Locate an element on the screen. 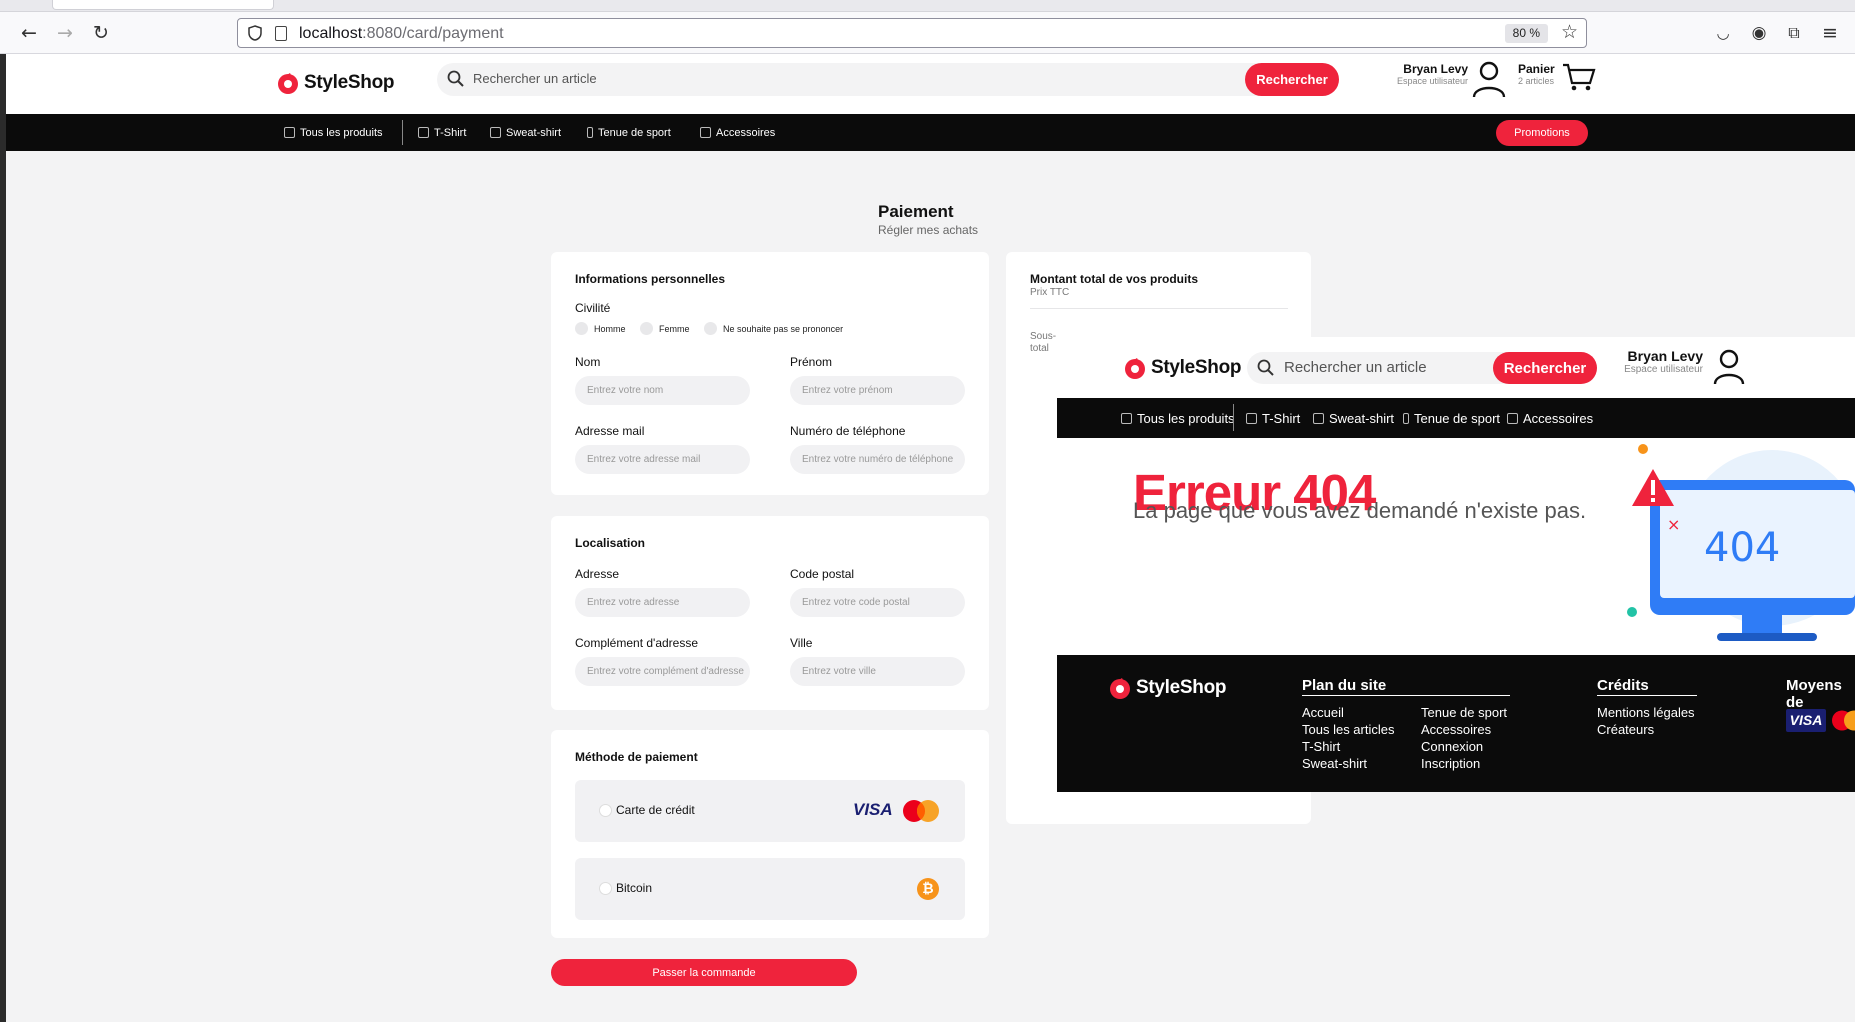  footer-link: Accessoires is located at coordinates (1456, 729).